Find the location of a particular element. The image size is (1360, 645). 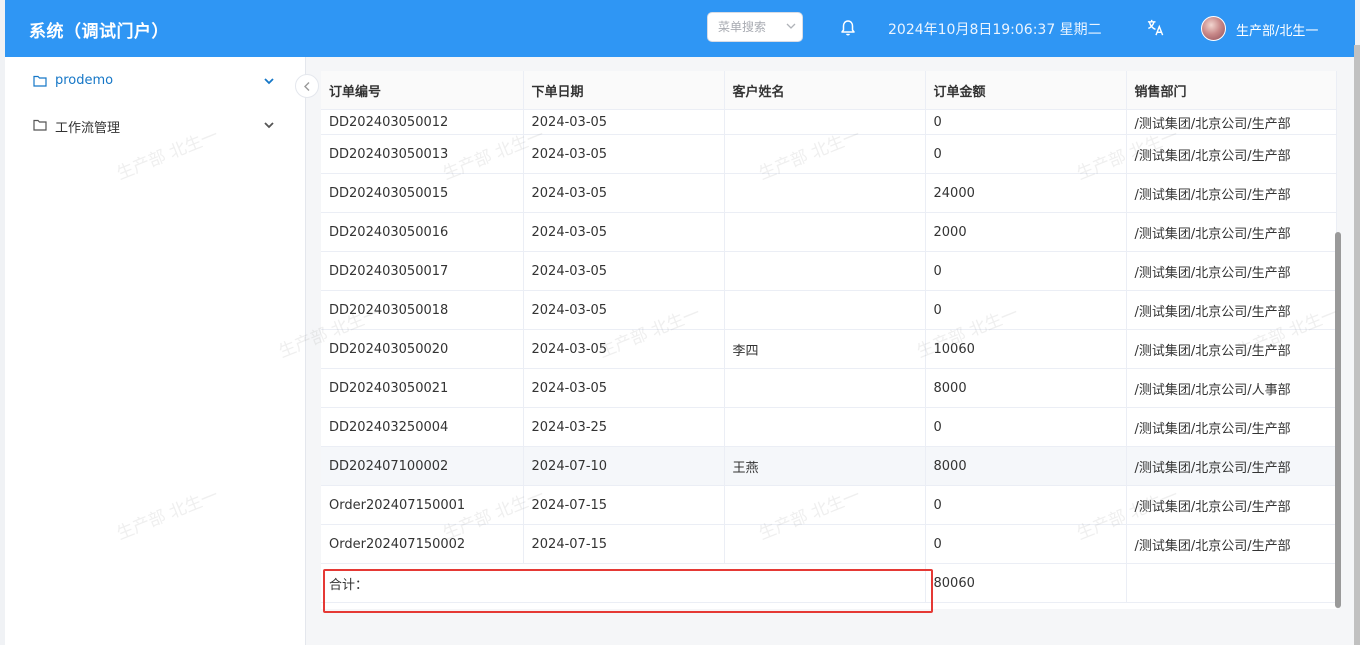

top-header: 系统（调试门户） 2024年10月8日19:06:37 星期二 生产部/北生一 is located at coordinates (680, 28).